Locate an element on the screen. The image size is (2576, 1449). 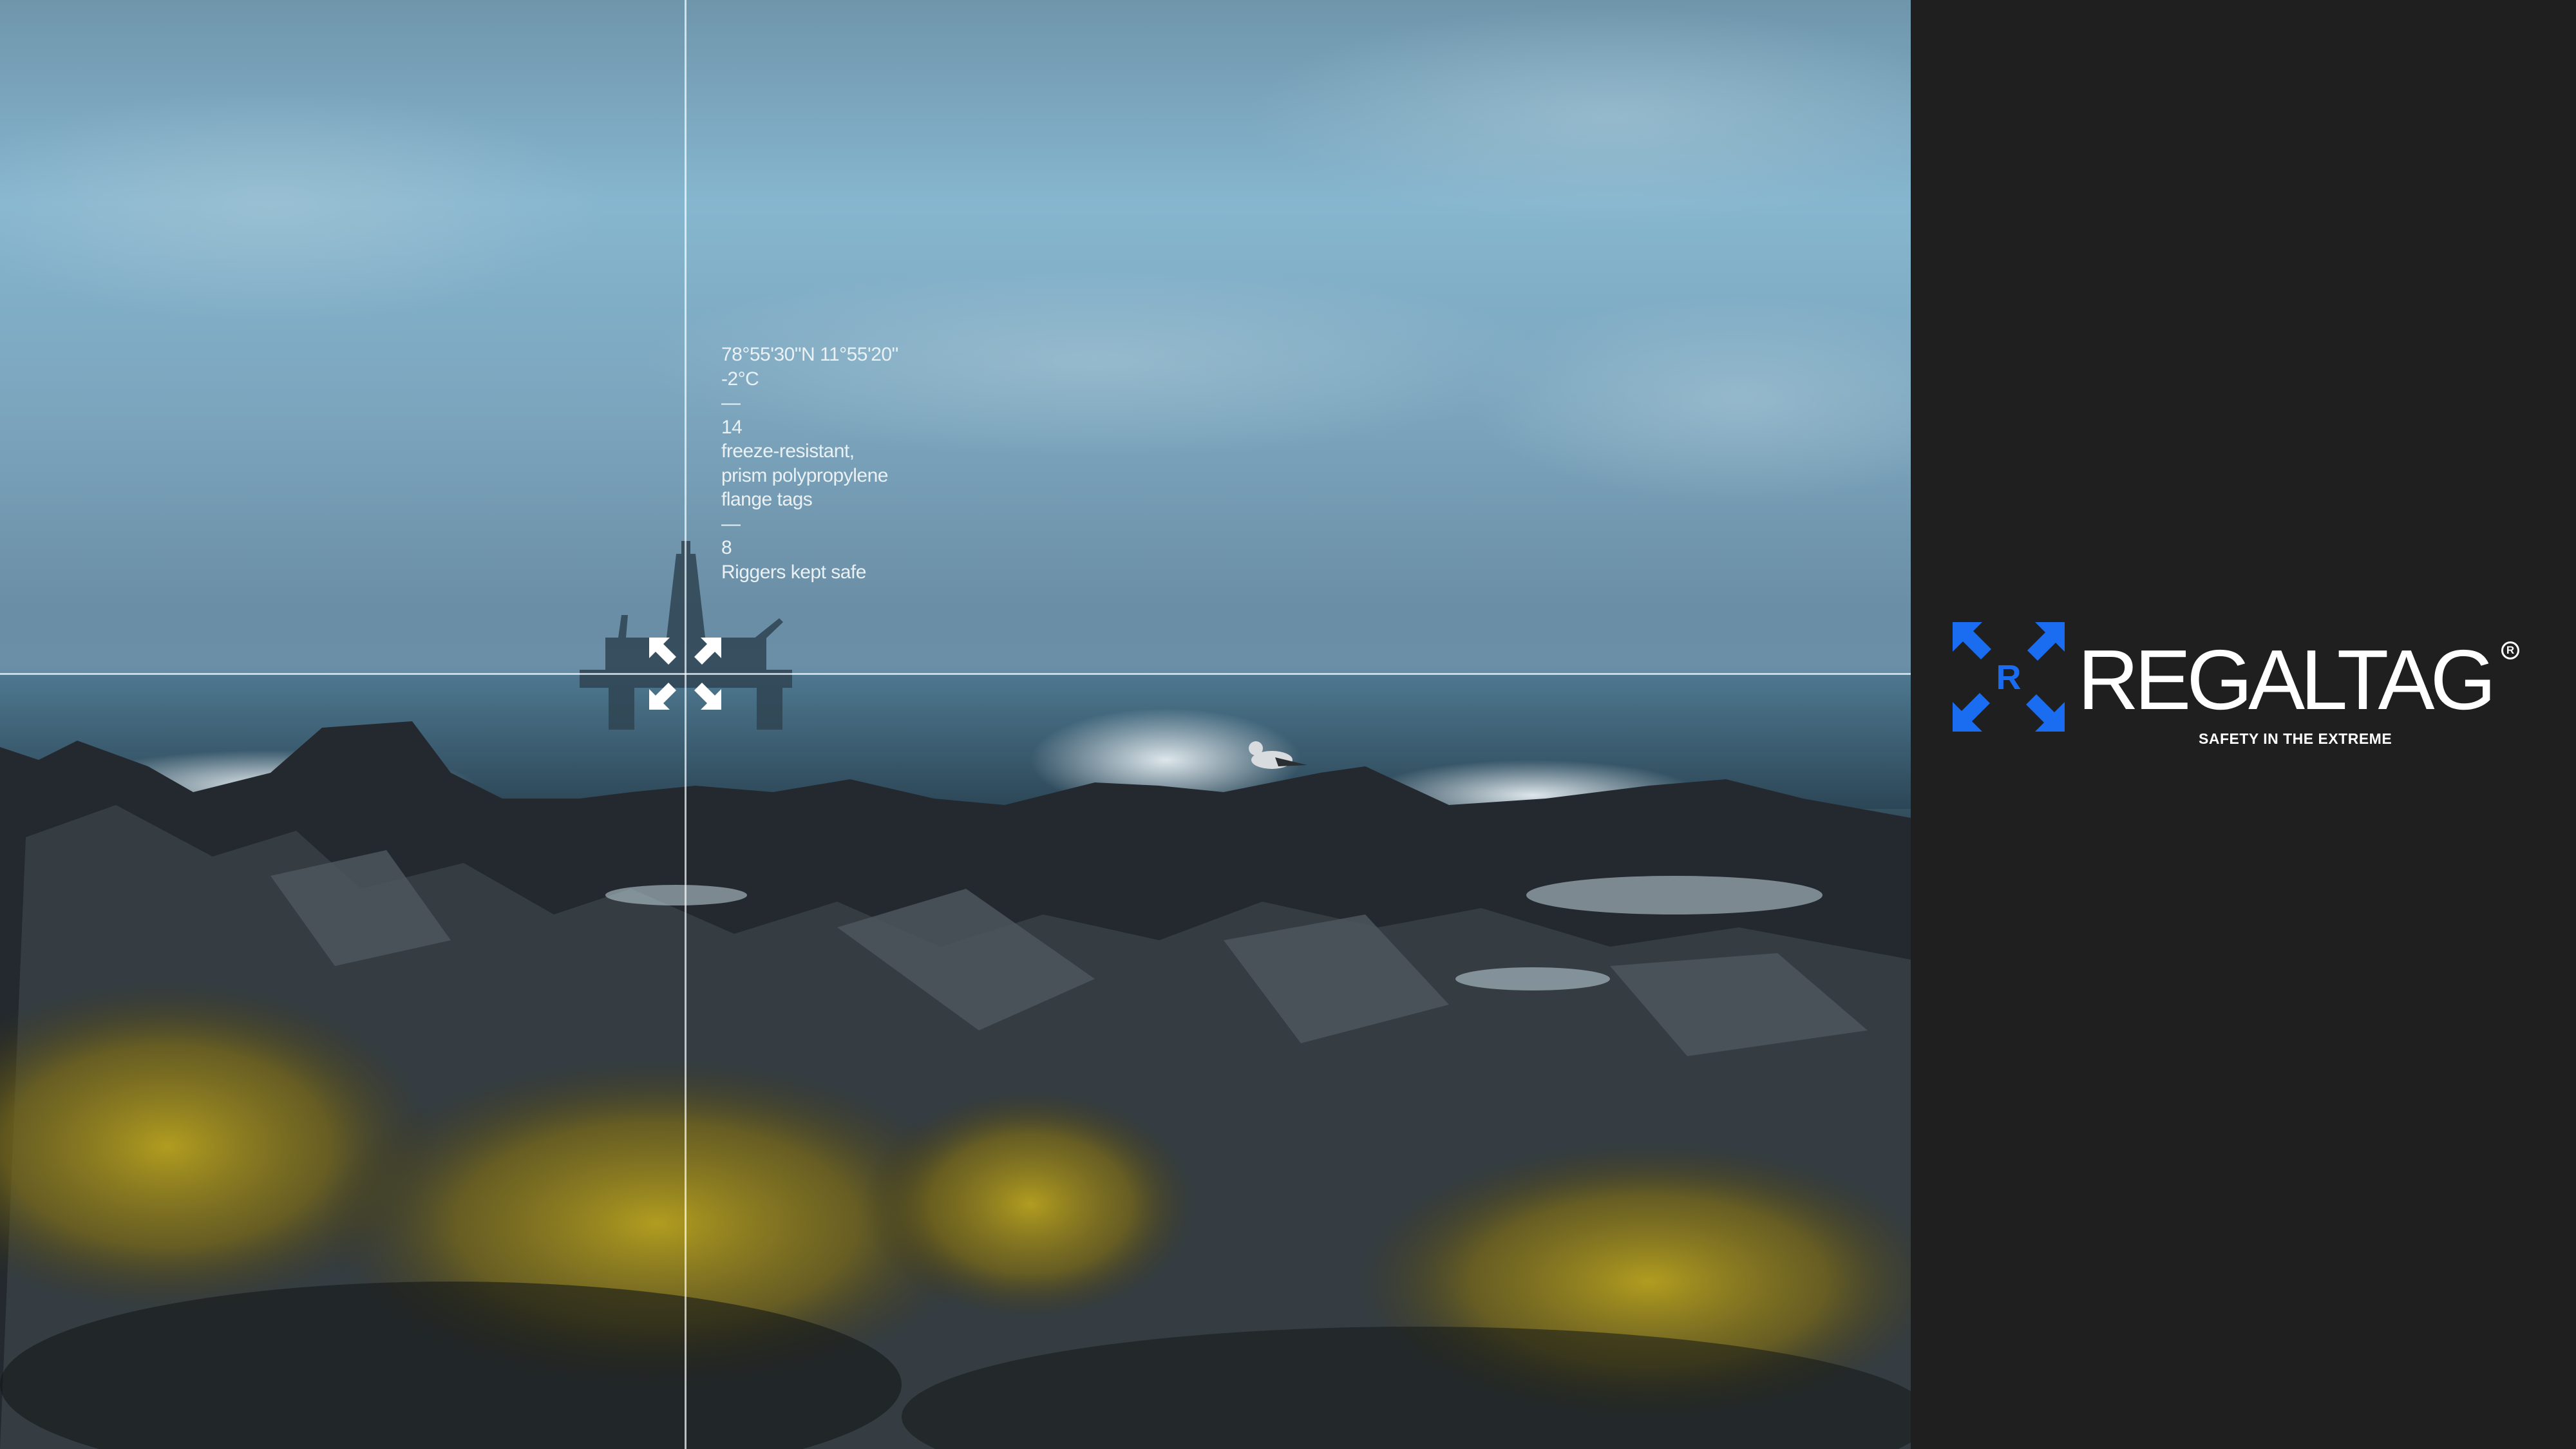
crosshair-arrows-icon is located at coordinates (685, 674).